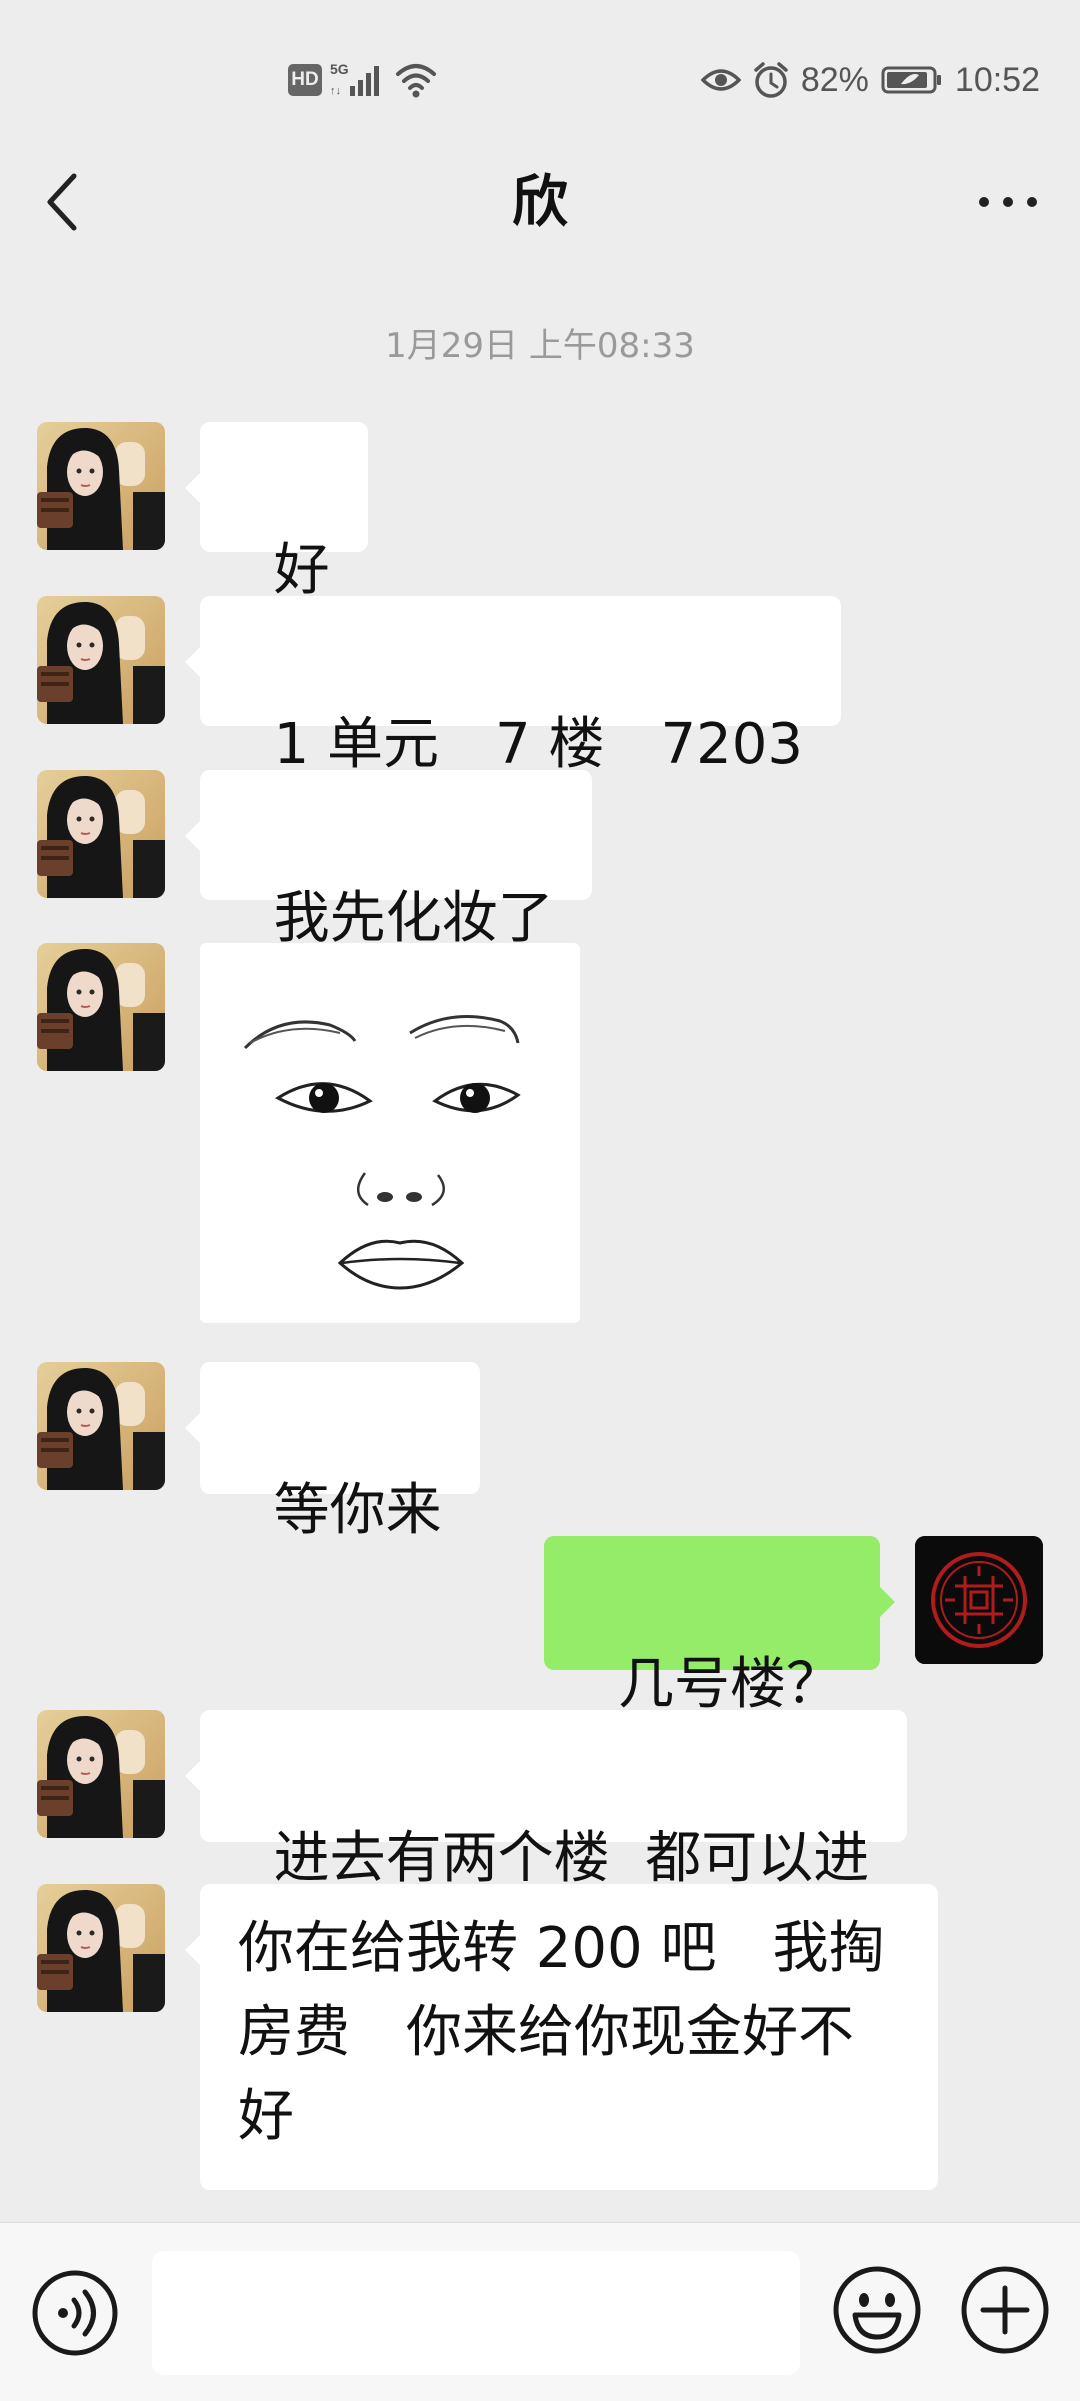  What do you see at coordinates (339, 69) in the screenshot?
I see `svg-text: 5G` at bounding box center [339, 69].